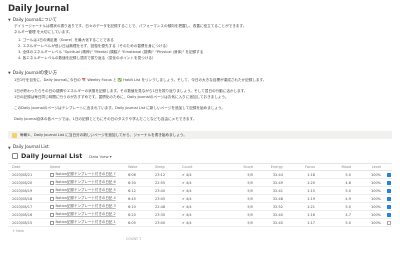 The image size is (400, 261). Describe the element at coordinates (141, 175) in the screenshot. I see `wake-cell: 6:06` at that location.